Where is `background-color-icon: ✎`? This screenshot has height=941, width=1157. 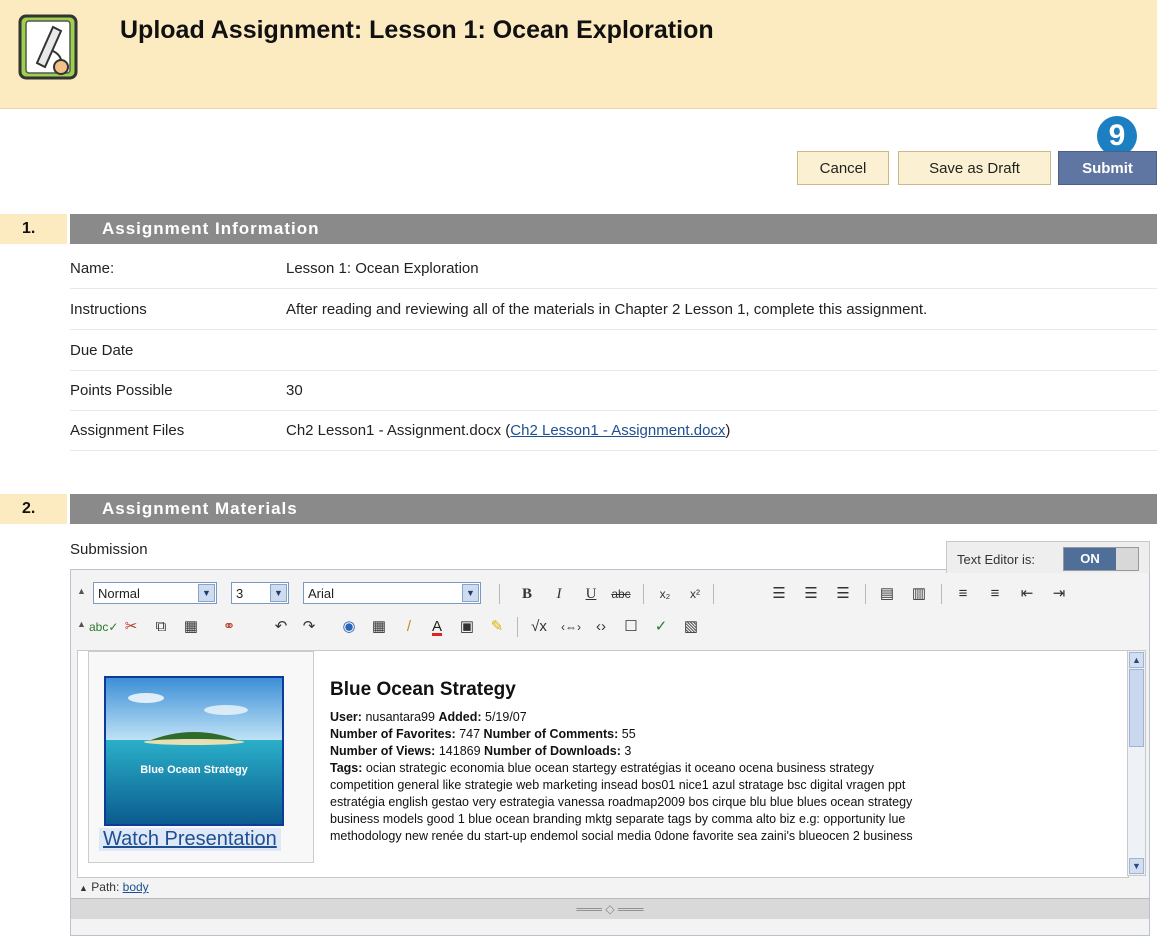
background-color-icon: ✎ is located at coordinates (497, 627).